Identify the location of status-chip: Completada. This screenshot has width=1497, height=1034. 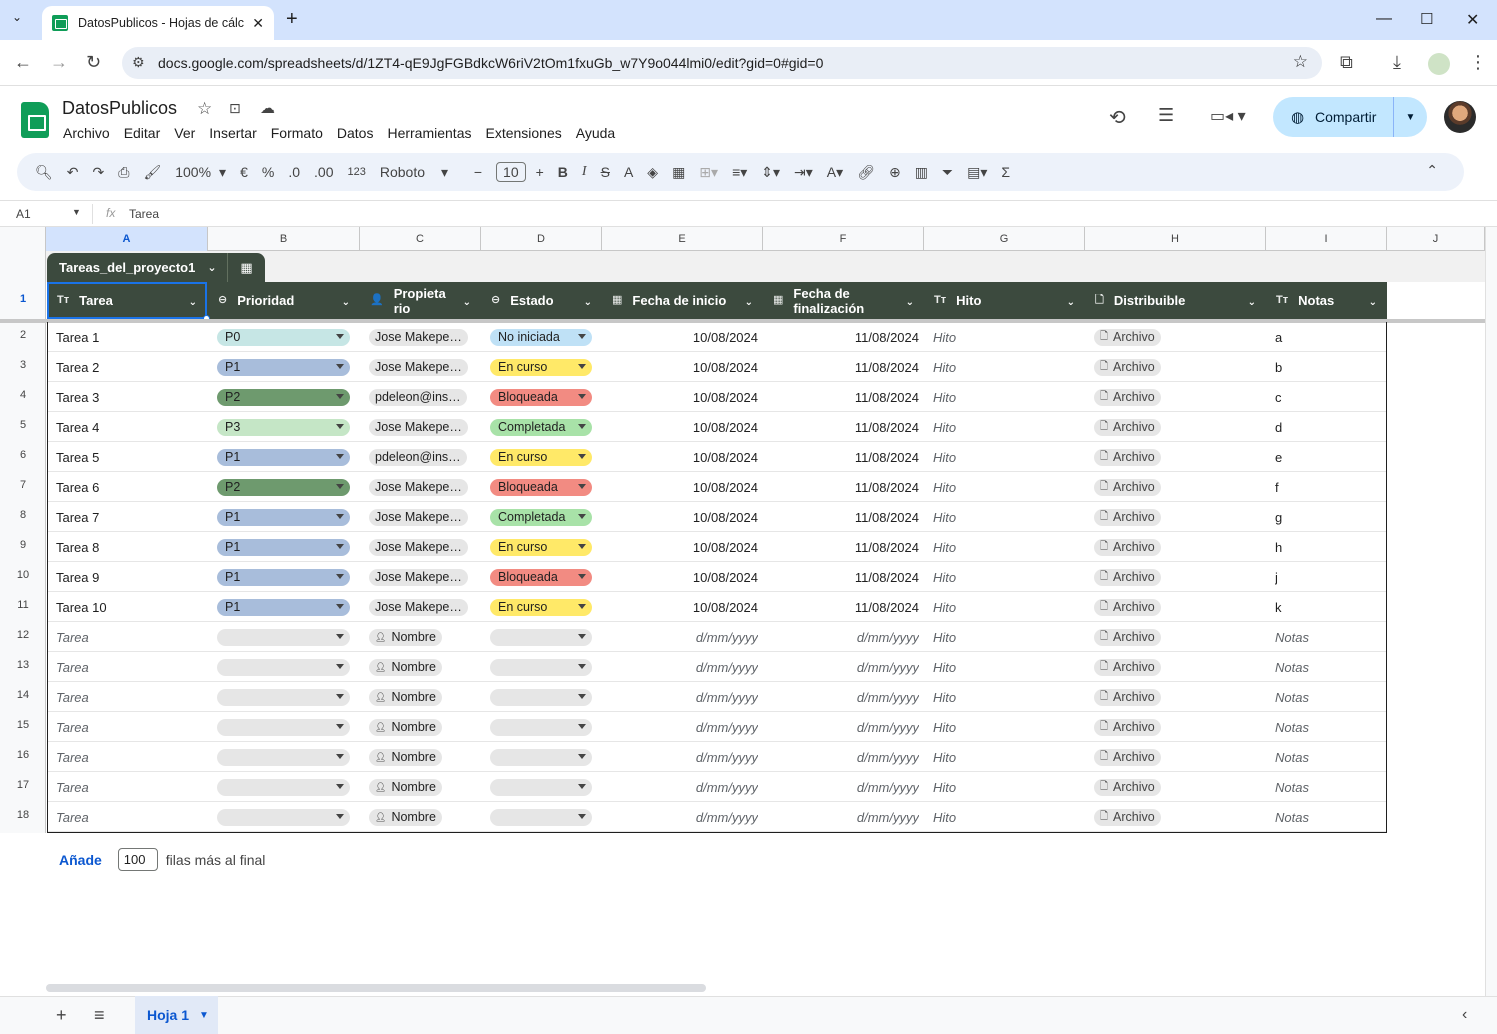
(541, 427).